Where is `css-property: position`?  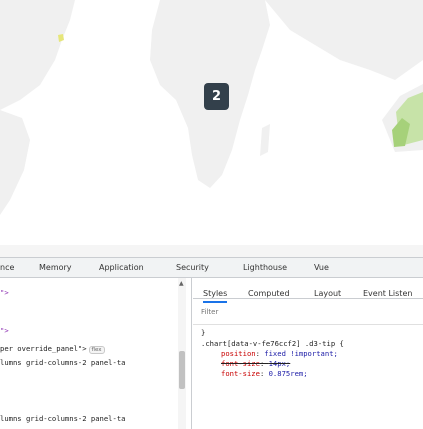 css-property: position is located at coordinates (238, 353).